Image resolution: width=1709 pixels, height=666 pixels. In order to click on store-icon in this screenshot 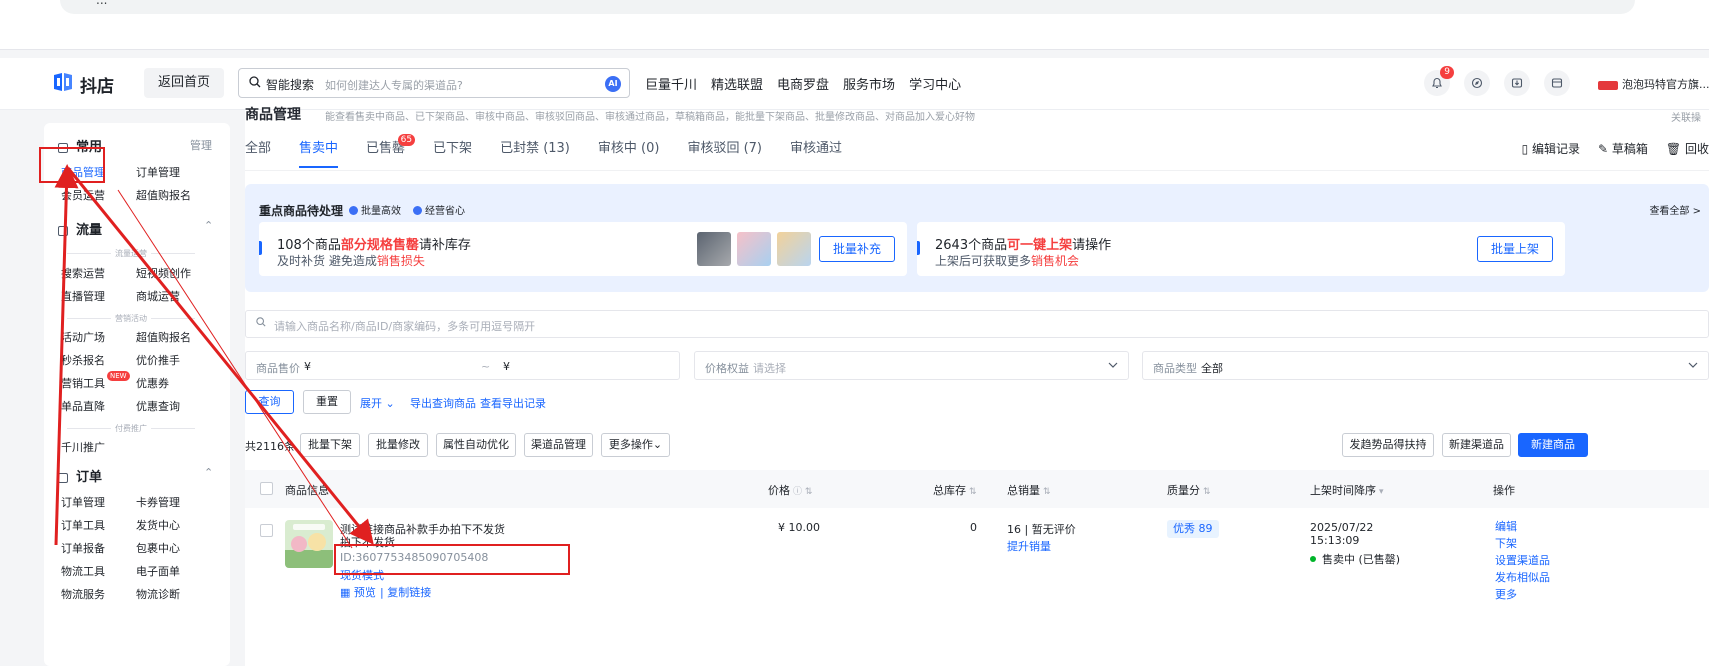, I will do `click(1557, 83)`.